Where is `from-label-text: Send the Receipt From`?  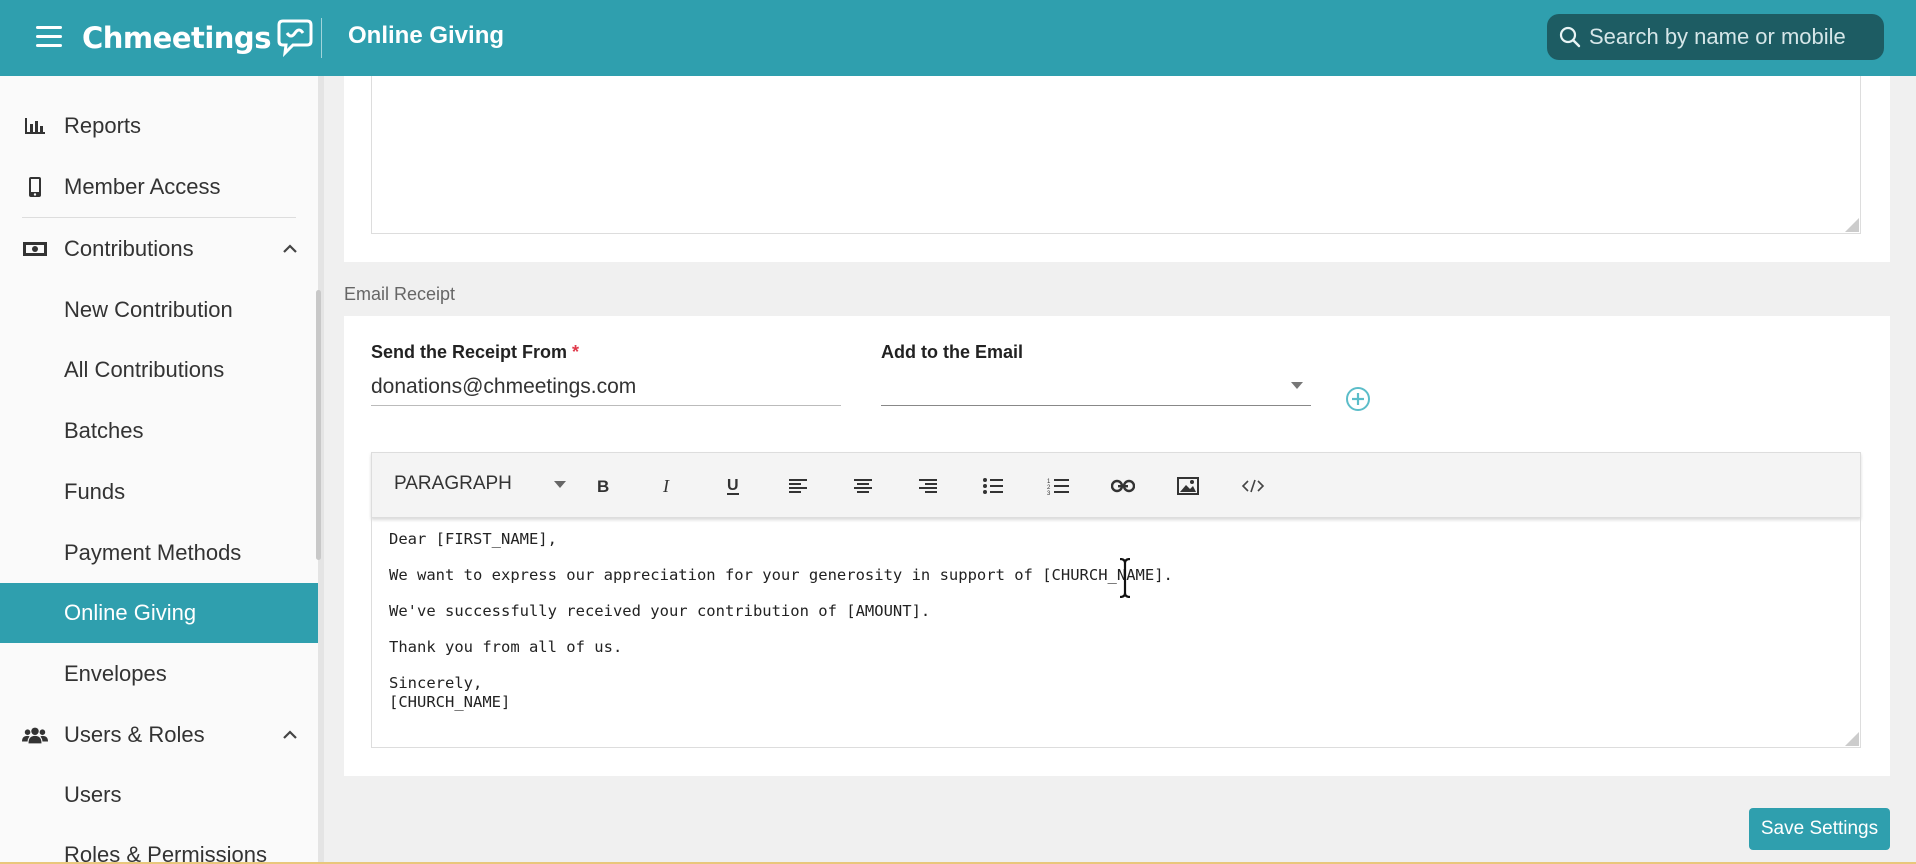 from-label-text: Send the Receipt From is located at coordinates (469, 352).